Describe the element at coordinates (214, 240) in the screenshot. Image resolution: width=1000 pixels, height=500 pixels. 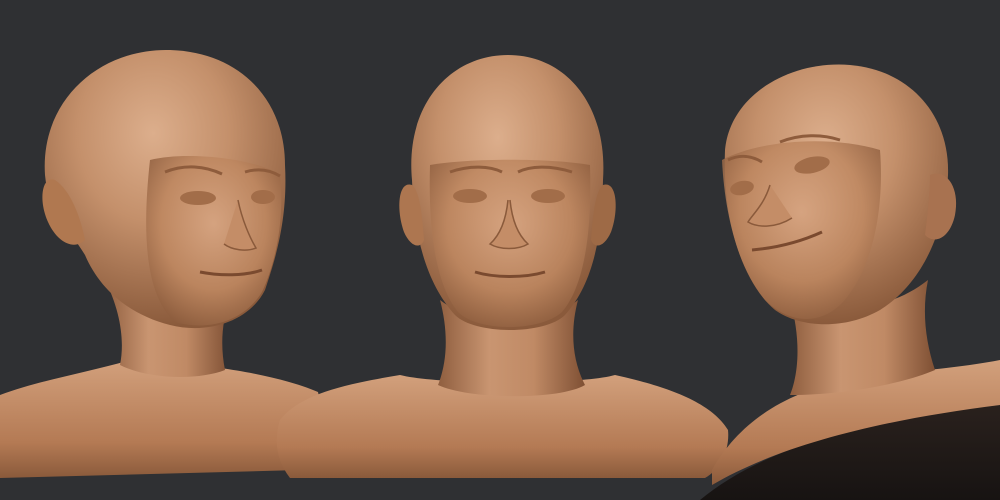
I see `face-left` at that location.